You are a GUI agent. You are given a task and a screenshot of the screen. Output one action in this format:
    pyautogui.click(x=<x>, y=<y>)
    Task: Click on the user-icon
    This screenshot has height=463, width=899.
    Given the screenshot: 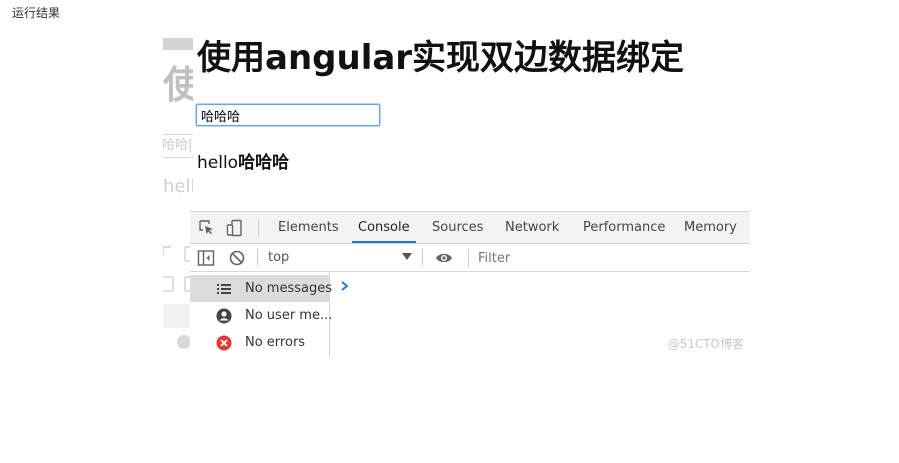 What is the action you would take?
    pyautogui.click(x=224, y=316)
    